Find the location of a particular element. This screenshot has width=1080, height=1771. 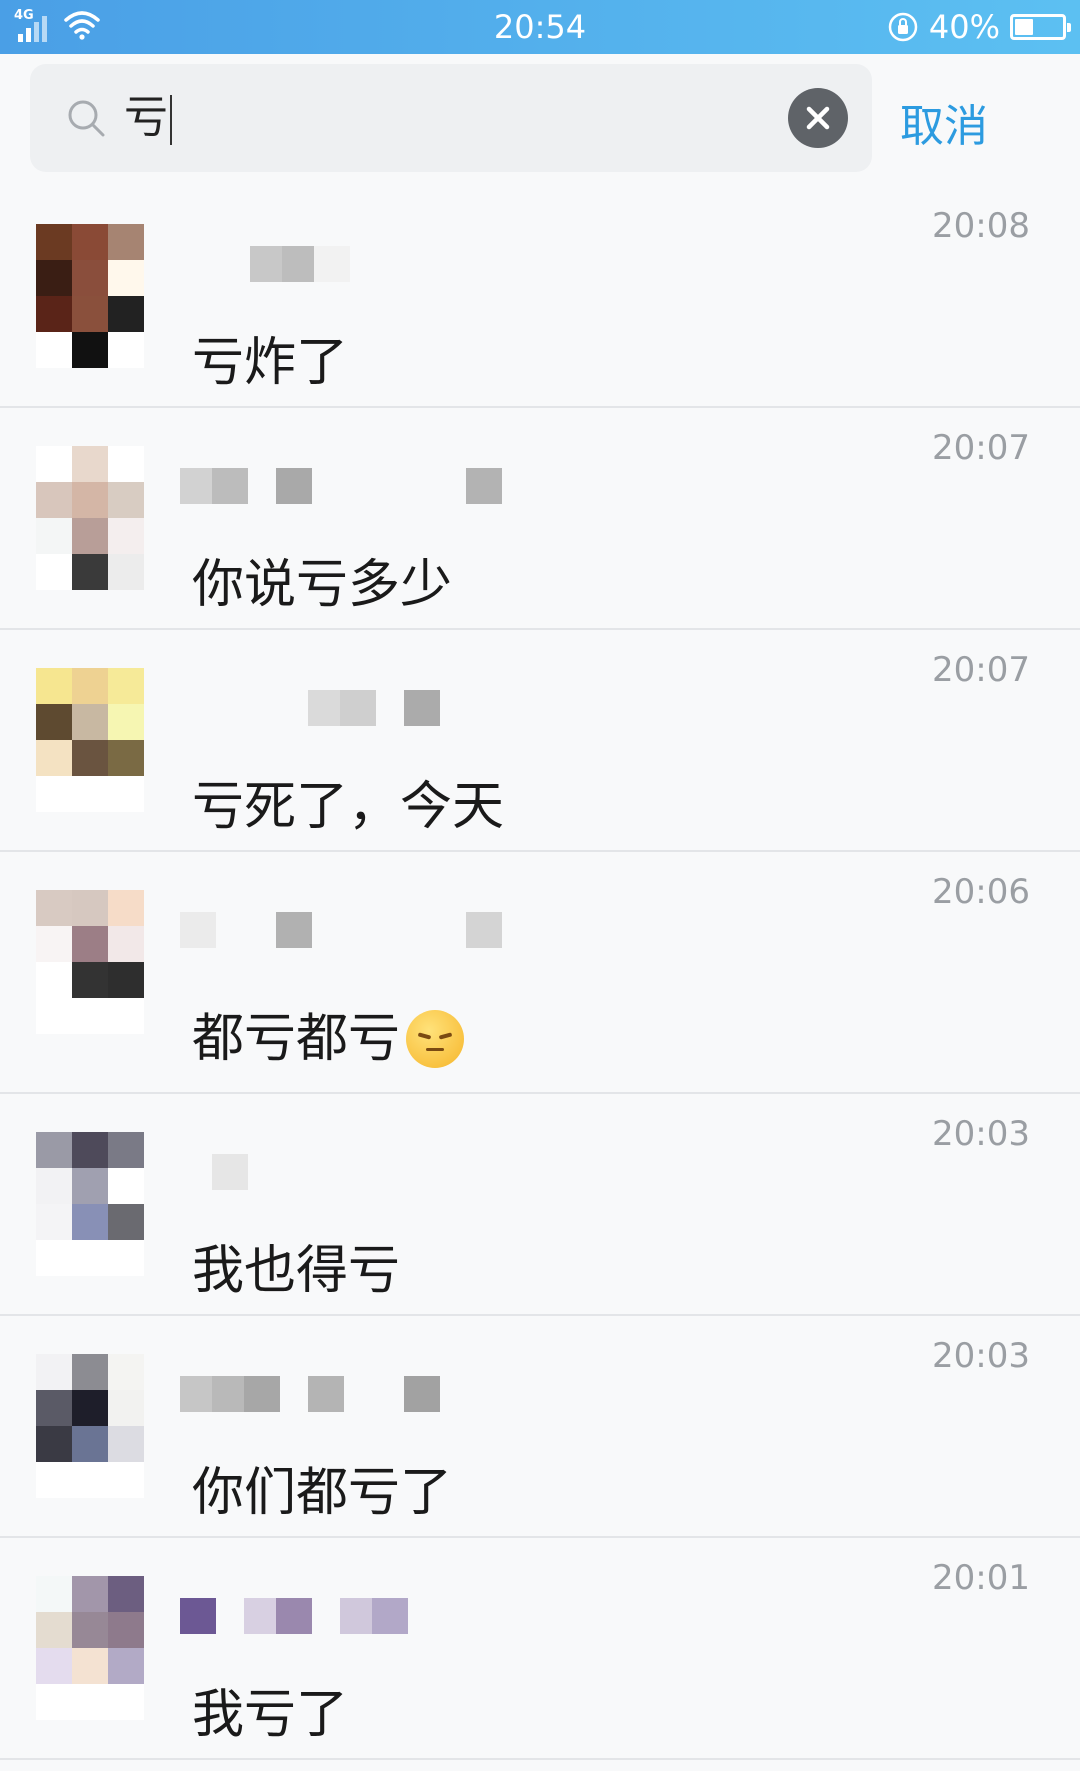

close-icon is located at coordinates (818, 118).